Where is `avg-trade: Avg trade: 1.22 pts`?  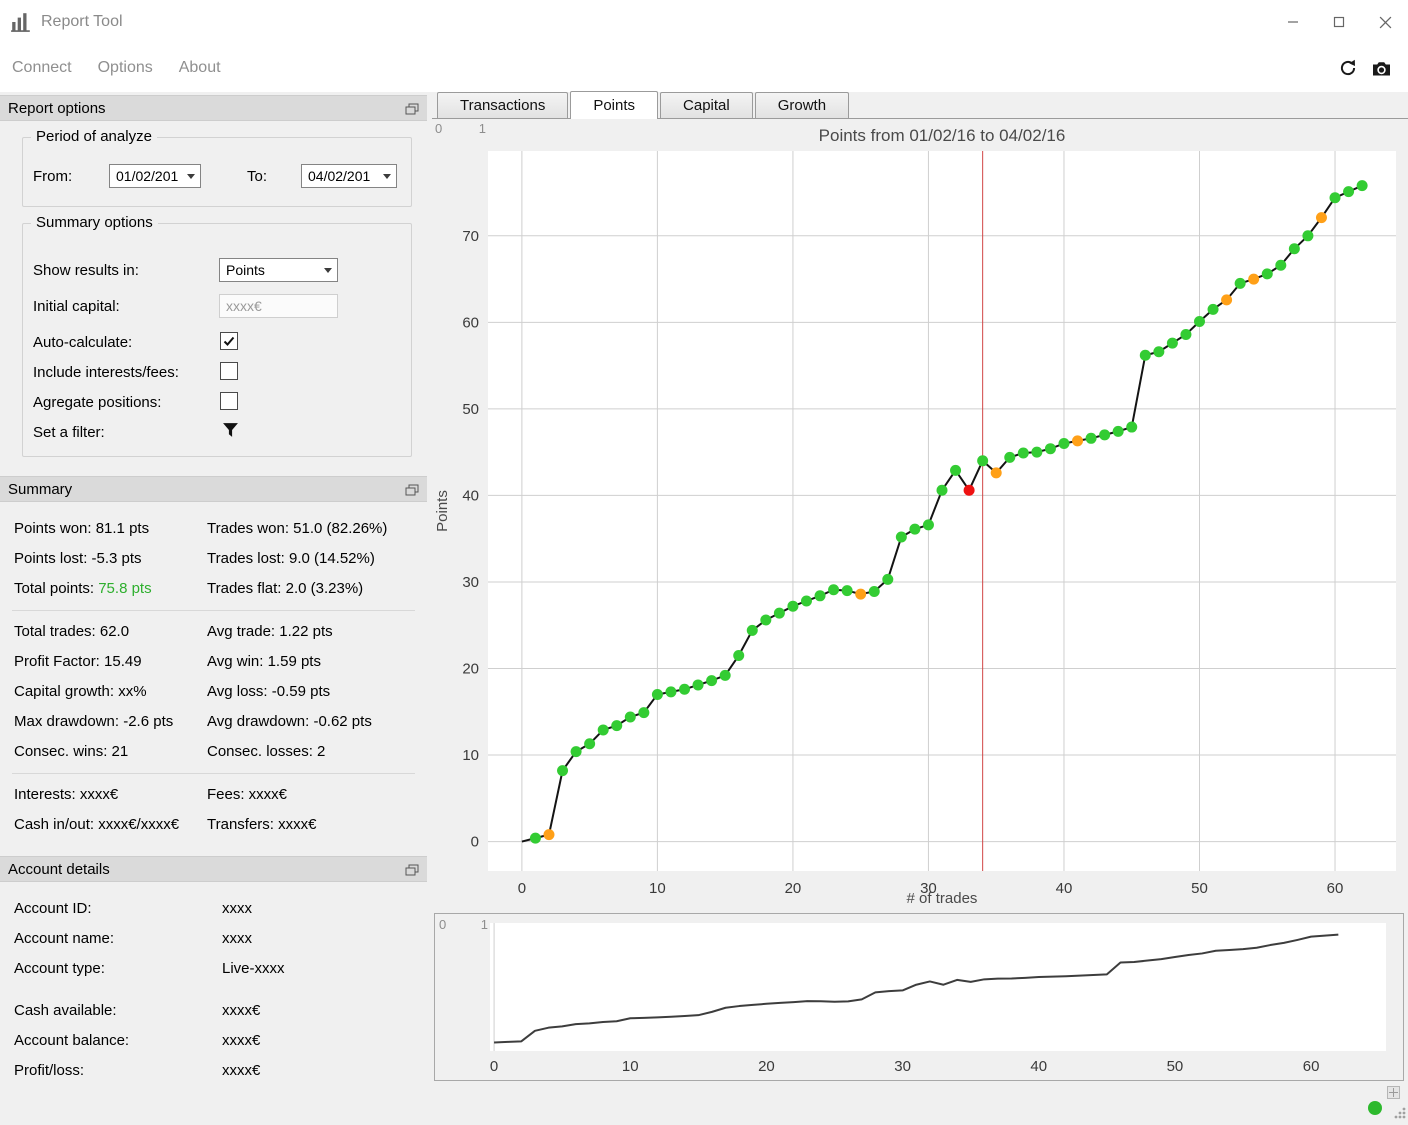
avg-trade: Avg trade: 1.22 pts is located at coordinates (270, 631).